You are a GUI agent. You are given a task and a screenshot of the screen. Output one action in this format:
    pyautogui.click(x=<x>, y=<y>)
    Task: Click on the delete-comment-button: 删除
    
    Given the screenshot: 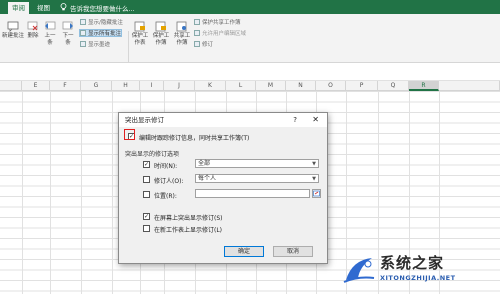 What is the action you would take?
    pyautogui.click(x=33, y=30)
    